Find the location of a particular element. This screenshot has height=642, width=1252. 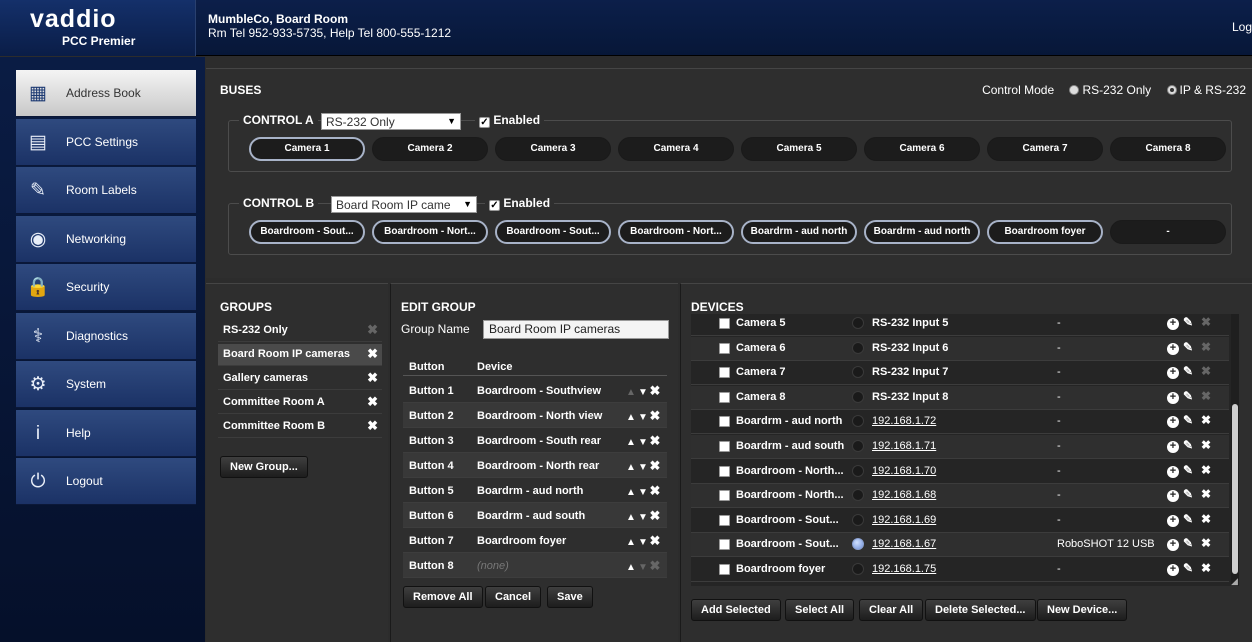

remove-all-button: Remove All is located at coordinates (443, 597).